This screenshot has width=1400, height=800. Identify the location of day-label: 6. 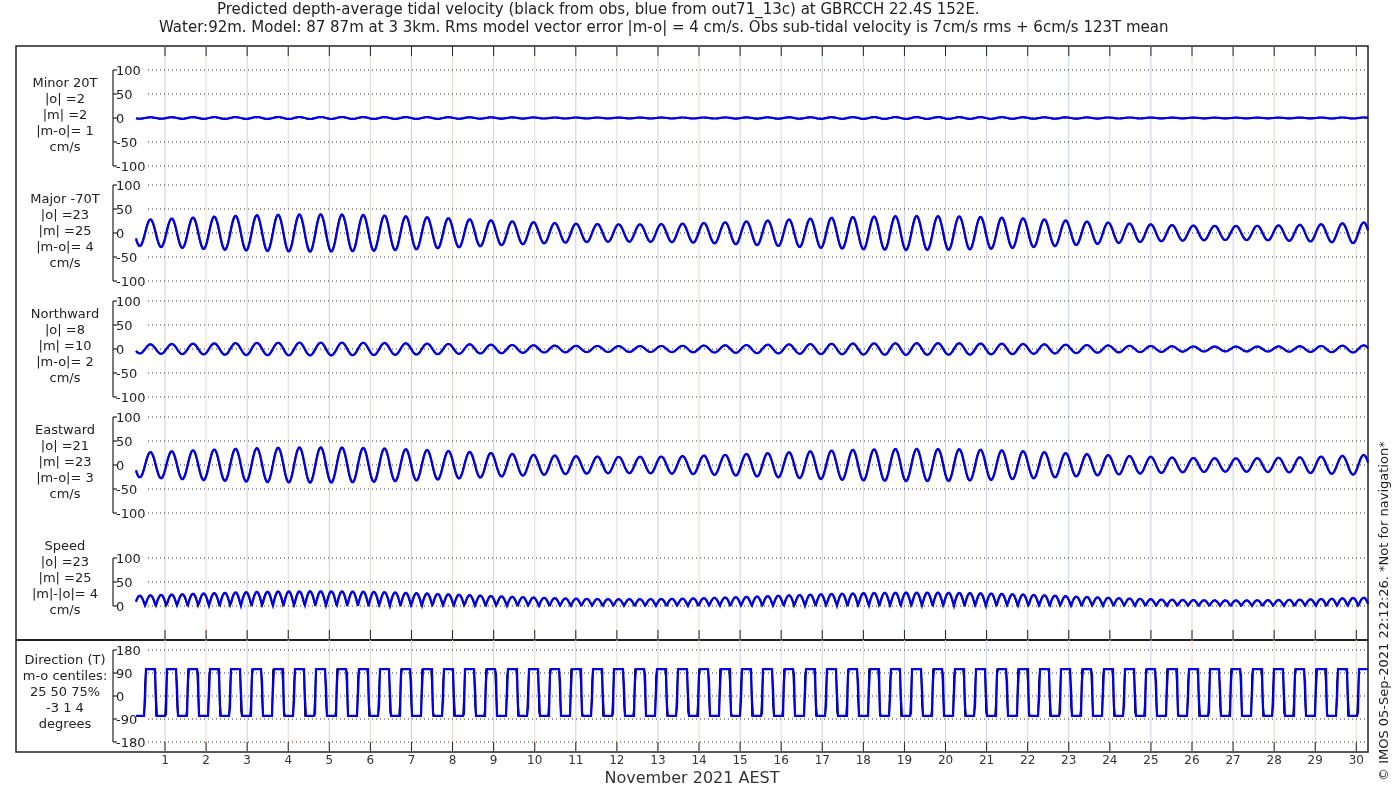
(370, 760).